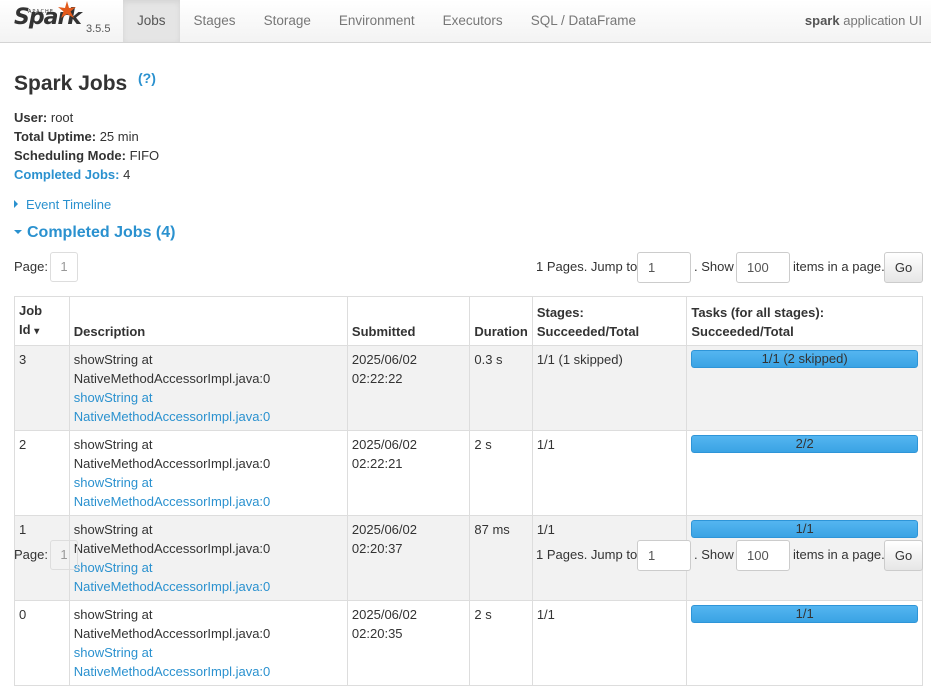 This screenshot has width=931, height=686. Describe the element at coordinates (98, 29) in the screenshot. I see `spark-version: 3.5.5` at that location.